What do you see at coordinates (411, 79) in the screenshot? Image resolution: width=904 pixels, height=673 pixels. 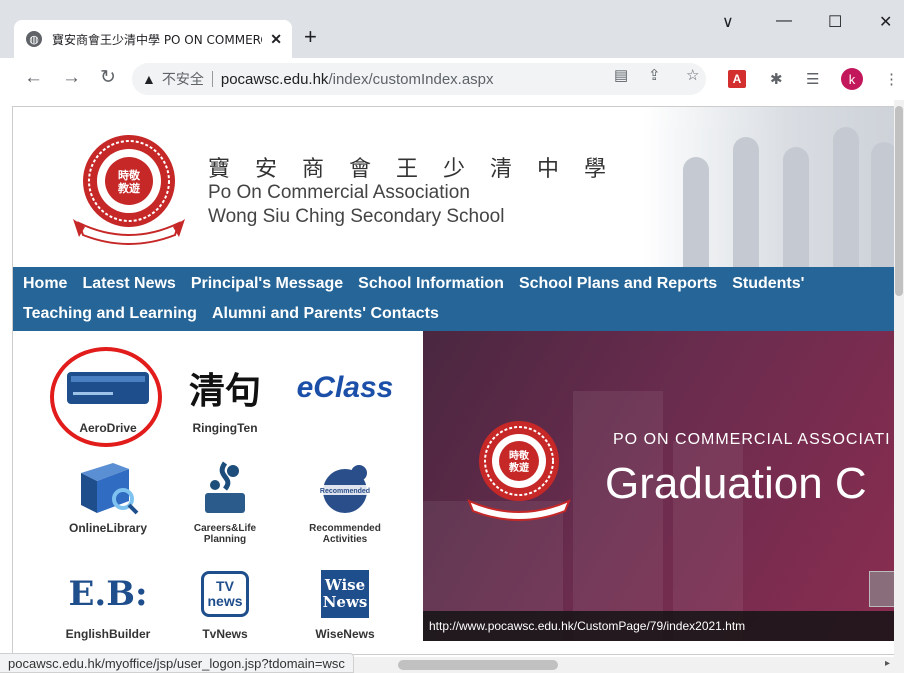 I see `url-path: /index/customIndex.aspx` at bounding box center [411, 79].